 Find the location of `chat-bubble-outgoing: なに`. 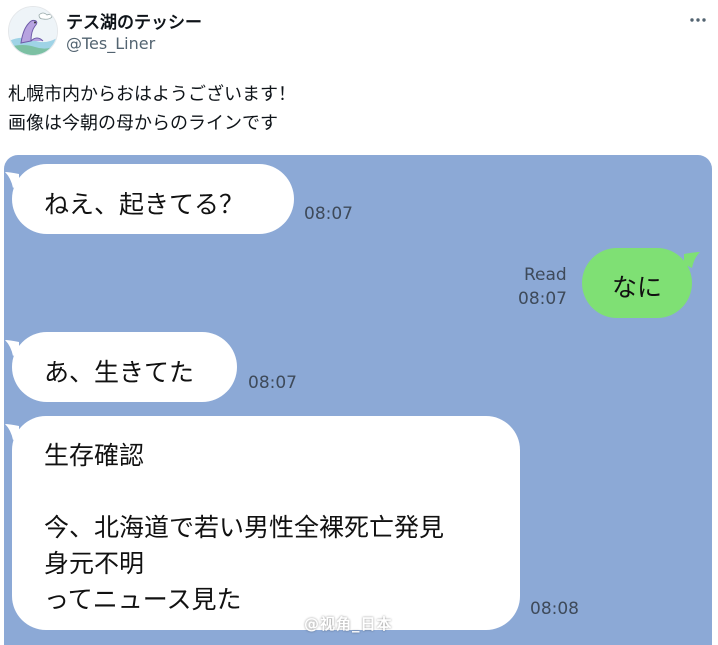

chat-bubble-outgoing: なに is located at coordinates (641, 283).